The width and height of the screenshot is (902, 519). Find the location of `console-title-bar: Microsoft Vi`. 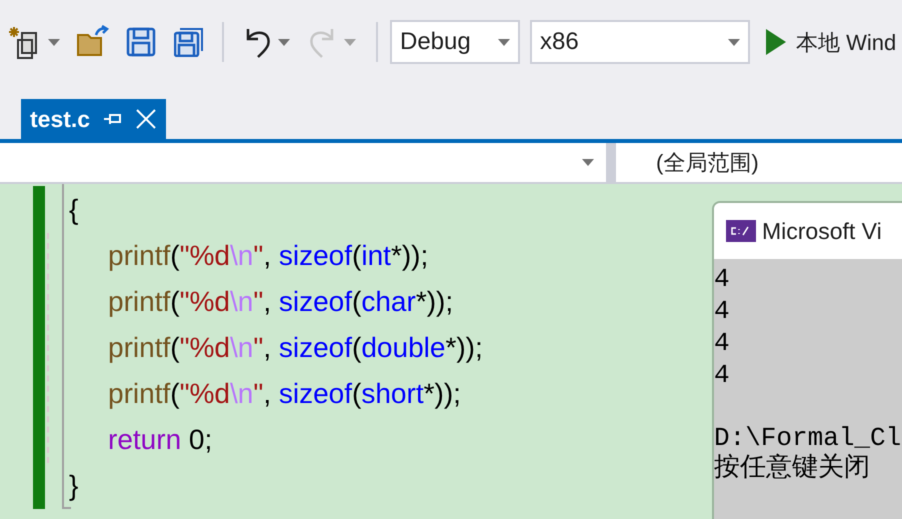

console-title-bar: Microsoft Vi is located at coordinates (808, 231).